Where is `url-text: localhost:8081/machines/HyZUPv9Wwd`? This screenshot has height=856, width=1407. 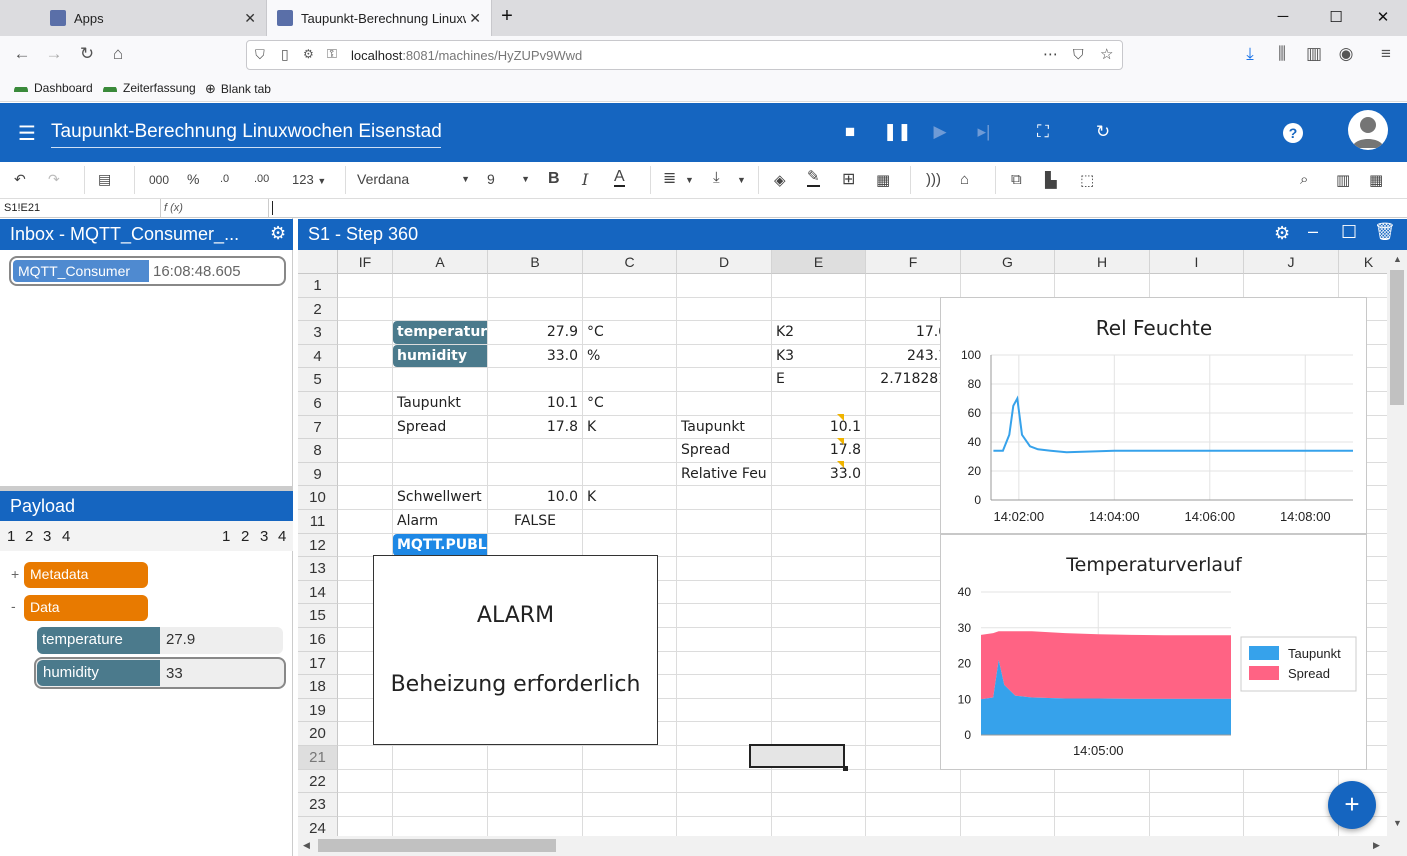
url-text: localhost:8081/machines/HyZUPv9Wwd is located at coordinates (466, 55).